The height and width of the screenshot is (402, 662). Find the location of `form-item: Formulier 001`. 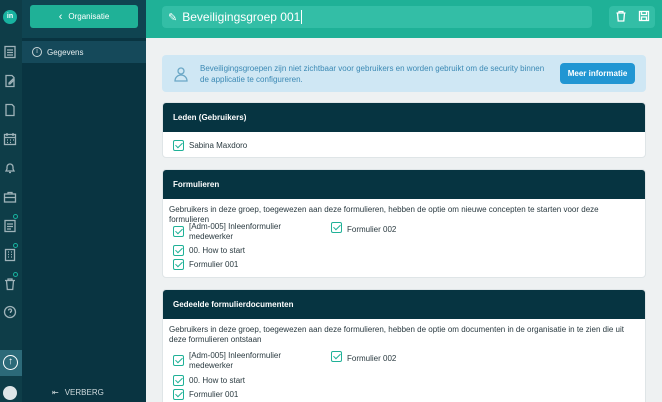

form-item: Formulier 001 is located at coordinates (205, 264).